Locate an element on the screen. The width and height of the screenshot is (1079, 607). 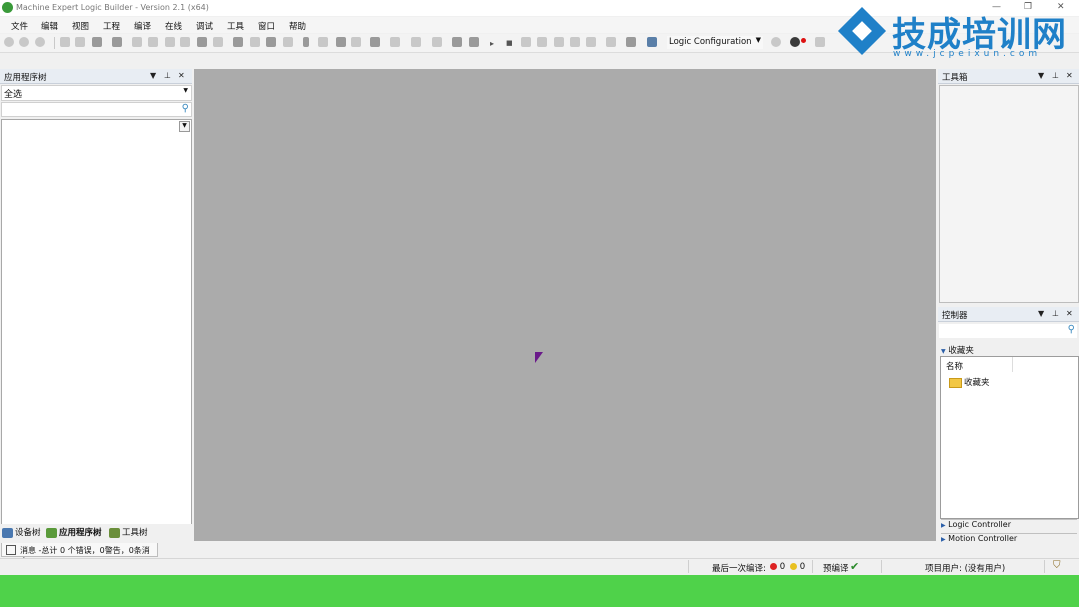
panel-title: 控制器 is located at coordinates (955, 316).